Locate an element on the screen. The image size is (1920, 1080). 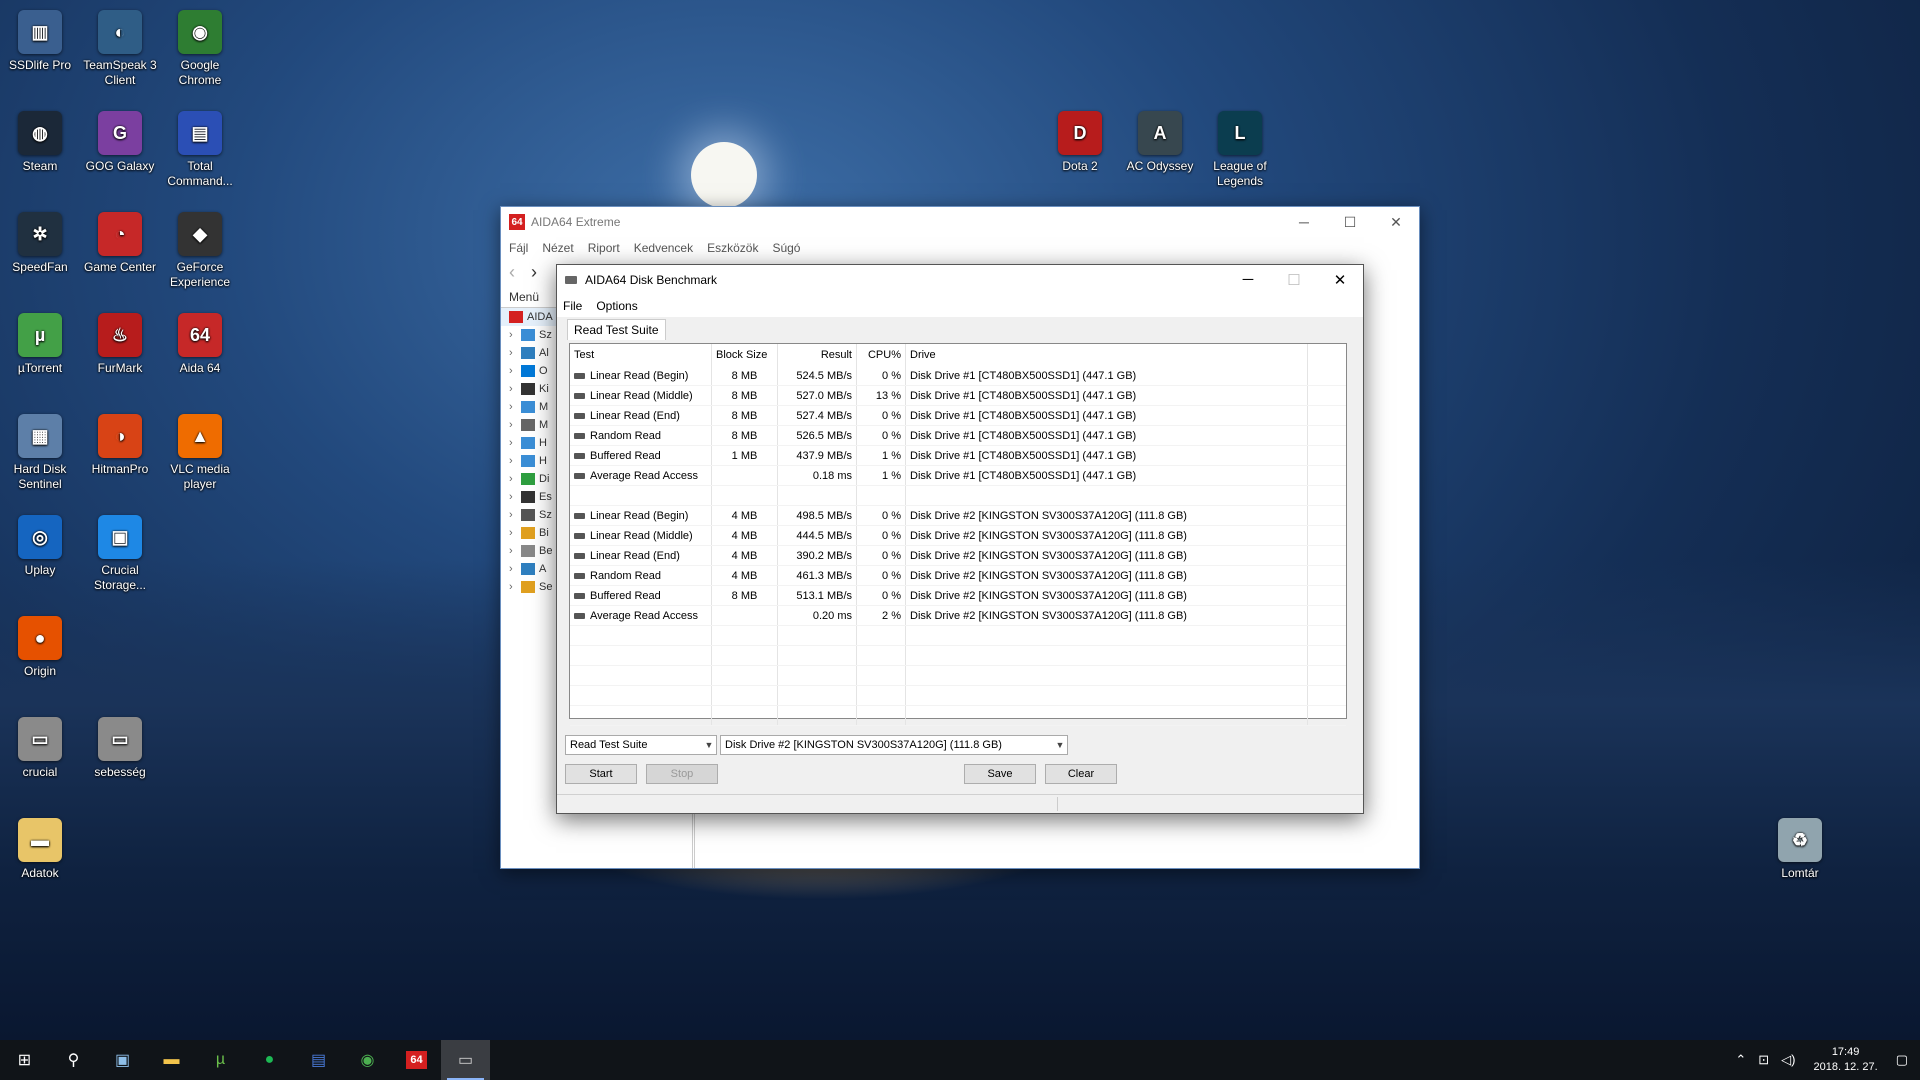
desktop-icon-geforce-experience: ◆ GeForce Experience is located at coordinates (200, 251).